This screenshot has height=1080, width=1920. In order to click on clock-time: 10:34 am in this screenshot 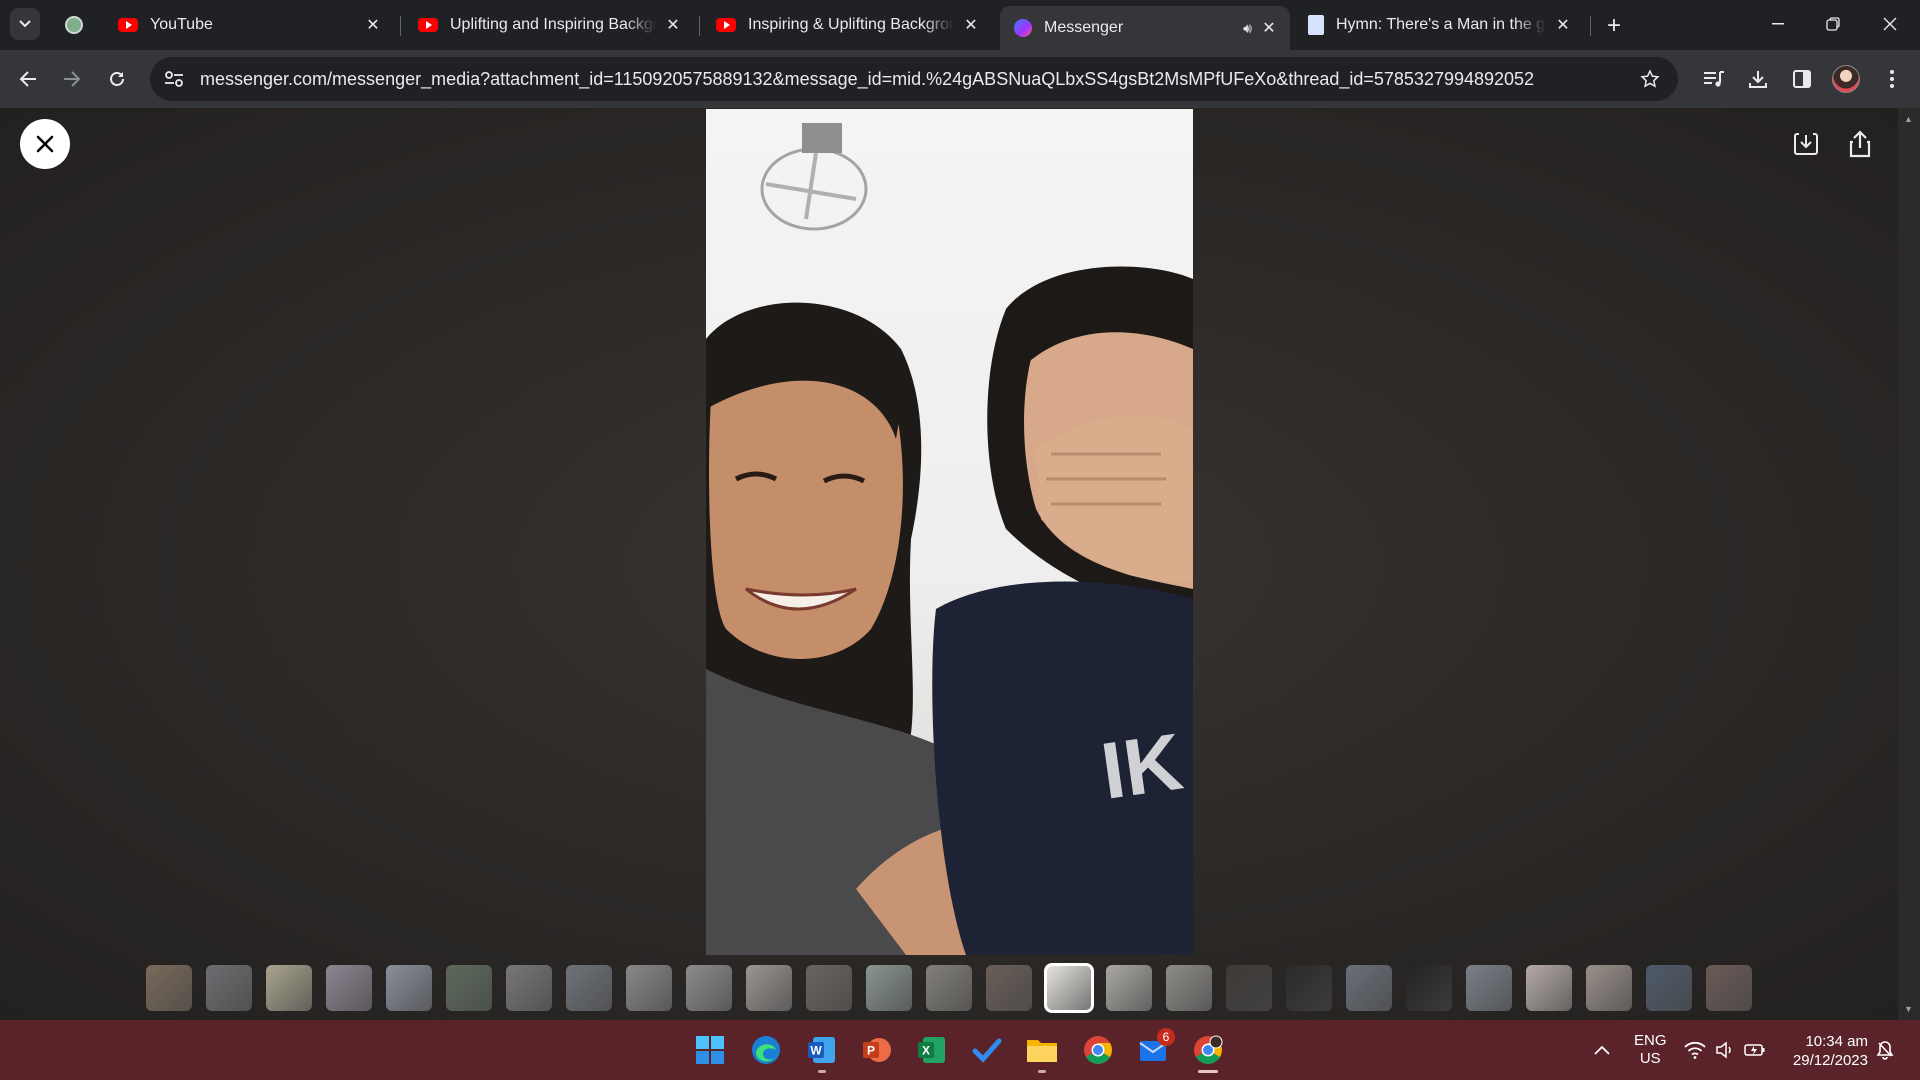, I will do `click(1836, 1041)`.